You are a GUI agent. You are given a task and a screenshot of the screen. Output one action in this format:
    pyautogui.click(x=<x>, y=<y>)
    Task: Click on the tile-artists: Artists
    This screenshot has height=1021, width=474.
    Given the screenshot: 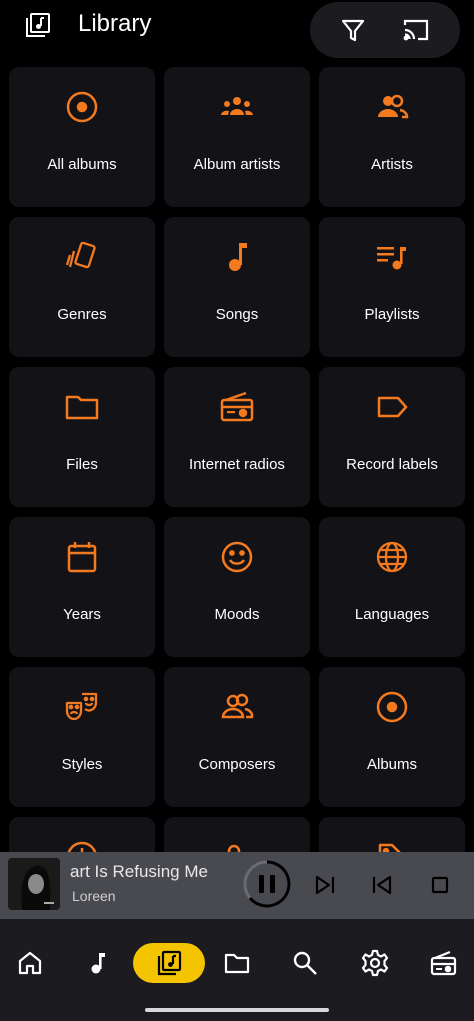 What is the action you would take?
    pyautogui.click(x=392, y=137)
    